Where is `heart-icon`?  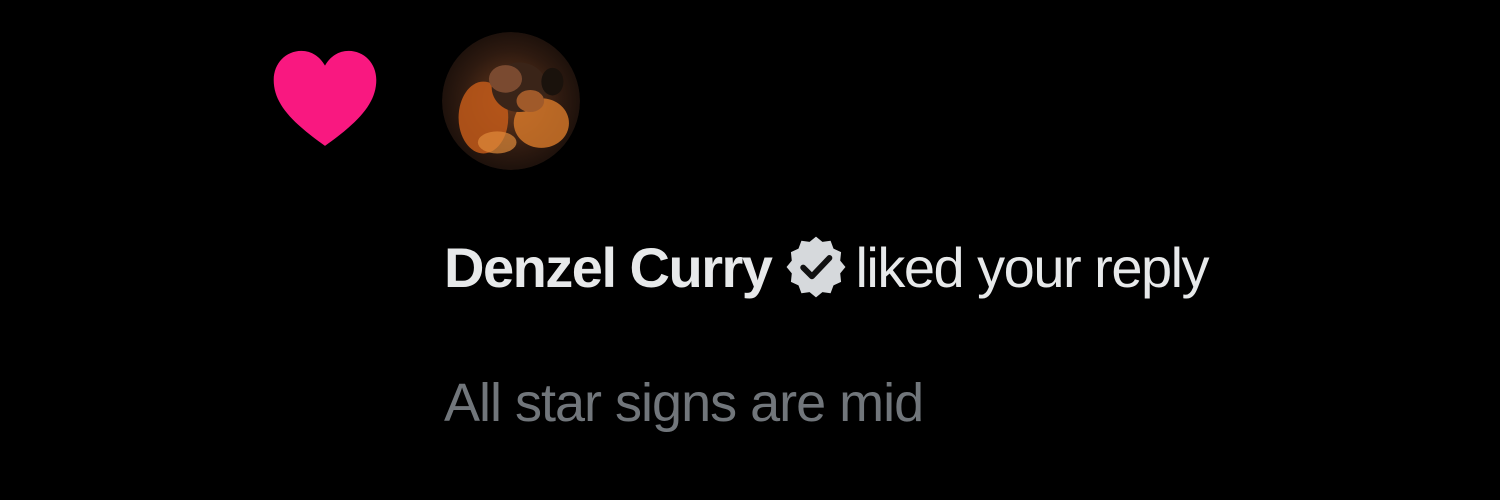 heart-icon is located at coordinates (325, 96).